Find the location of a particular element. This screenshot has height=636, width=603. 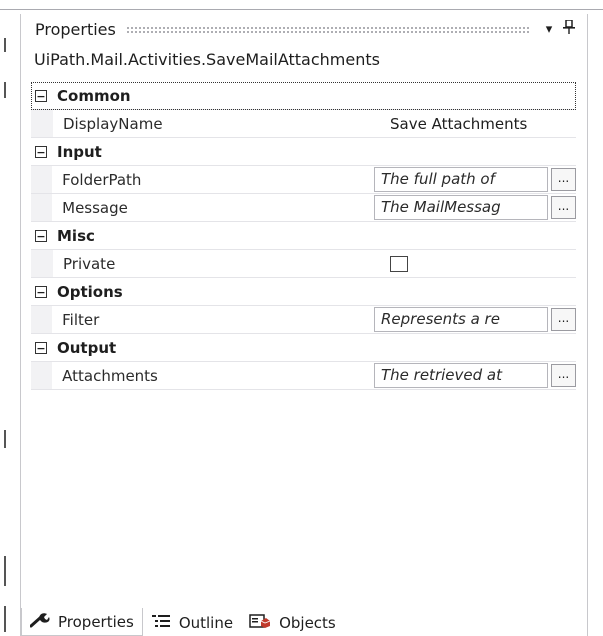

property-value-input: Represents a re is located at coordinates (461, 319).